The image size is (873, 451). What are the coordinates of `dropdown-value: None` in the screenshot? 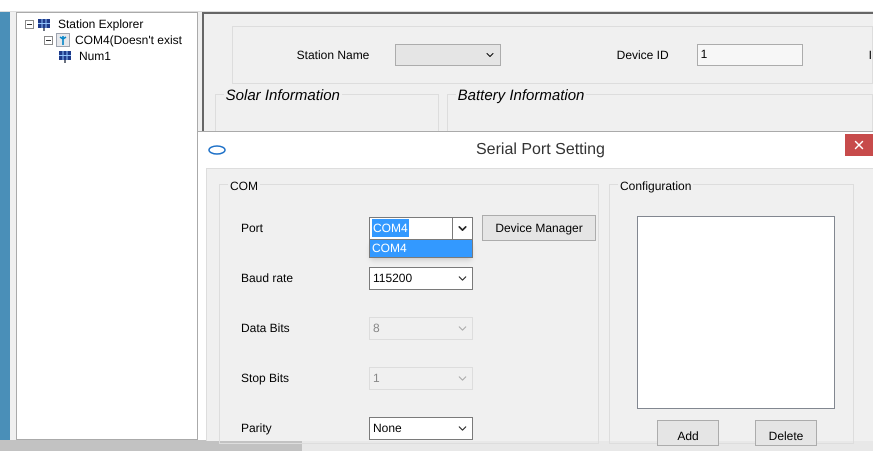 It's located at (387, 428).